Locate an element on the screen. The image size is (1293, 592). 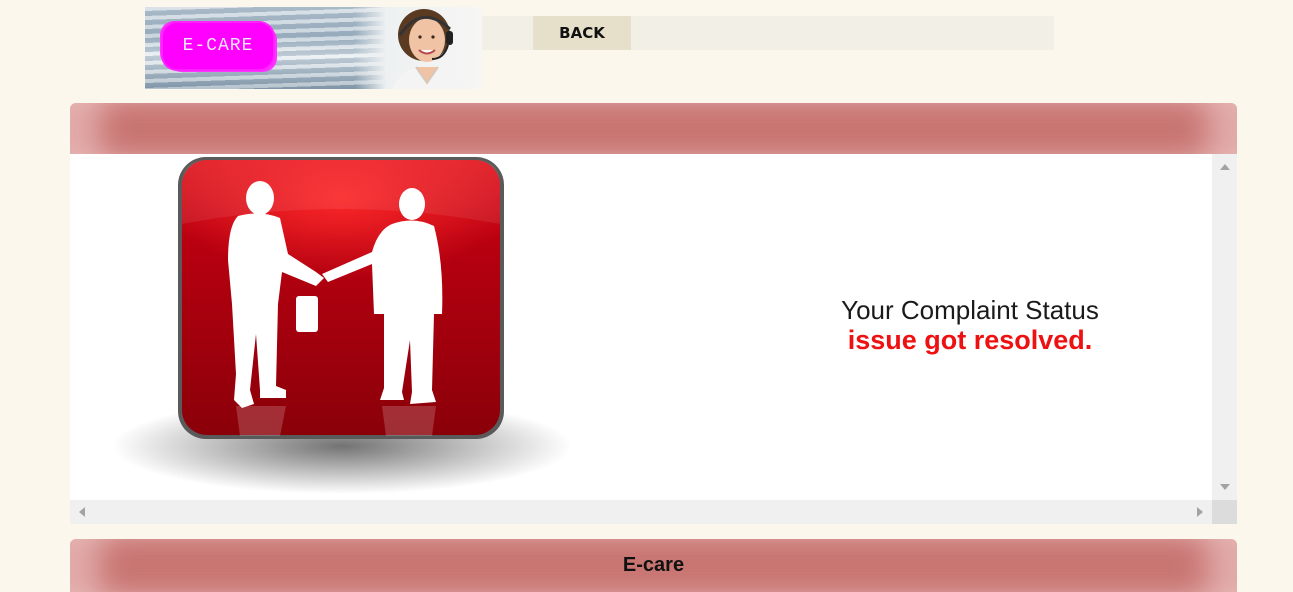
content-header-bar is located at coordinates (653, 128).